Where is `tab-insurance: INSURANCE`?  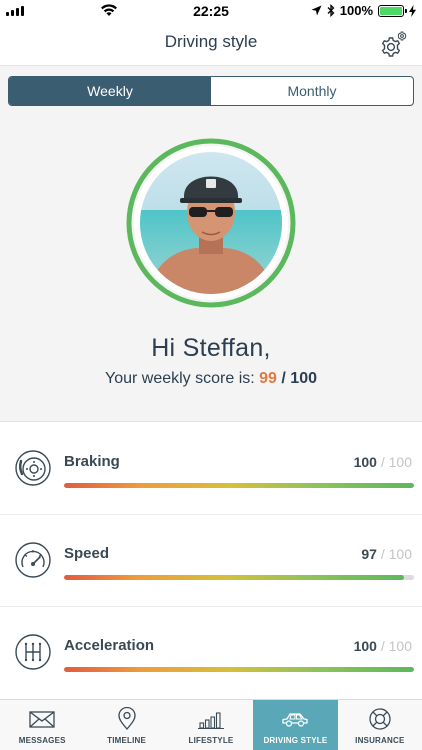 tab-insurance: INSURANCE is located at coordinates (380, 725).